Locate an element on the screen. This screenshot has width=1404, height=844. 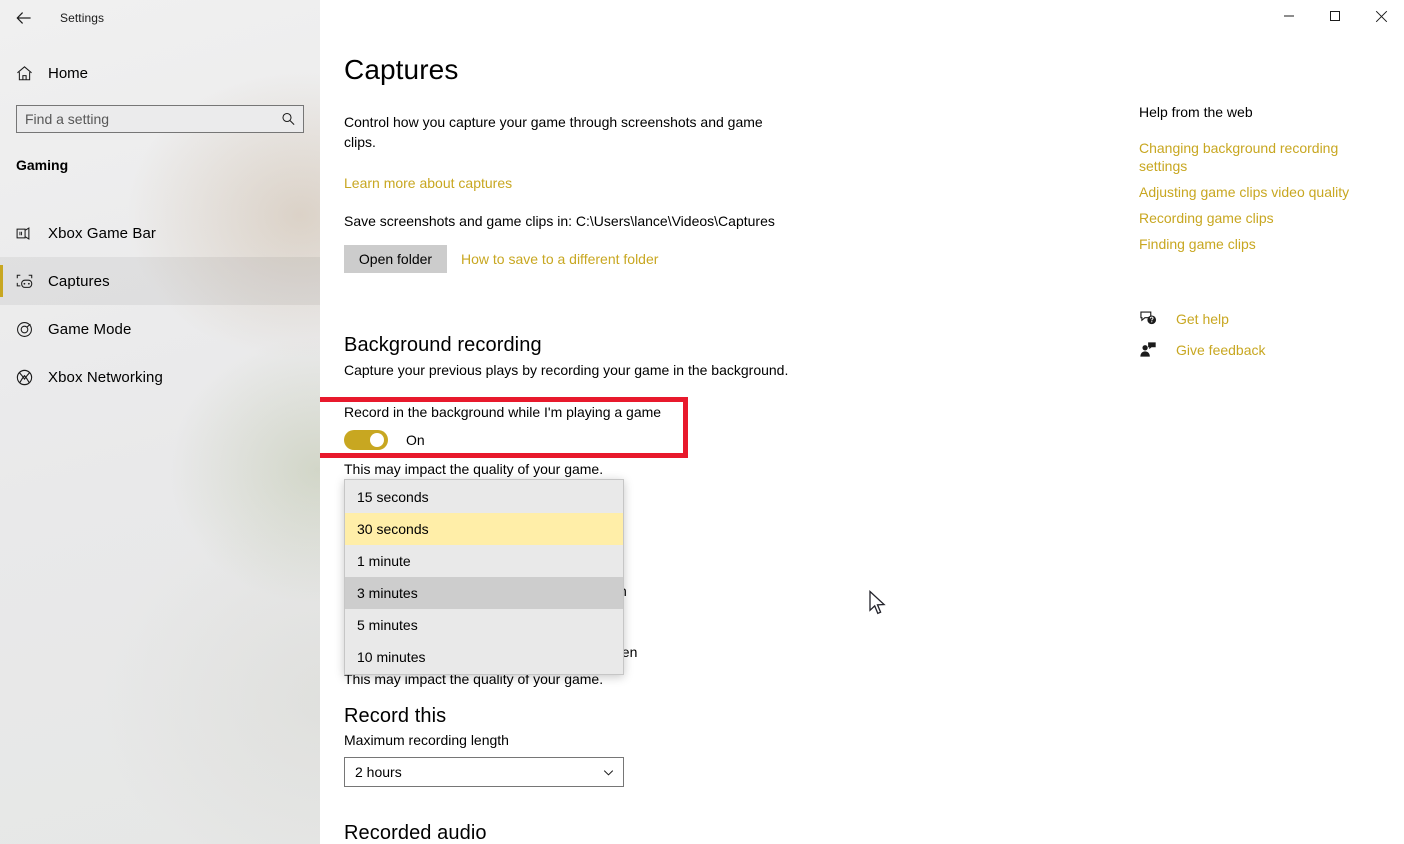
max-recording-length-combobox: 2 hours is located at coordinates (484, 772).